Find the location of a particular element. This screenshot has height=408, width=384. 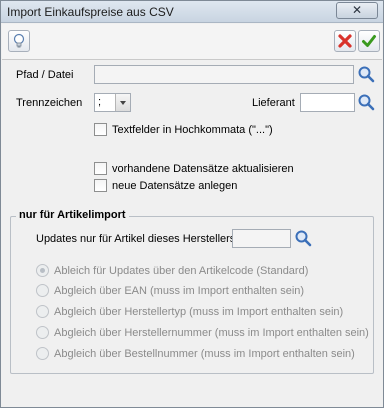

supplier-field is located at coordinates (327, 102).